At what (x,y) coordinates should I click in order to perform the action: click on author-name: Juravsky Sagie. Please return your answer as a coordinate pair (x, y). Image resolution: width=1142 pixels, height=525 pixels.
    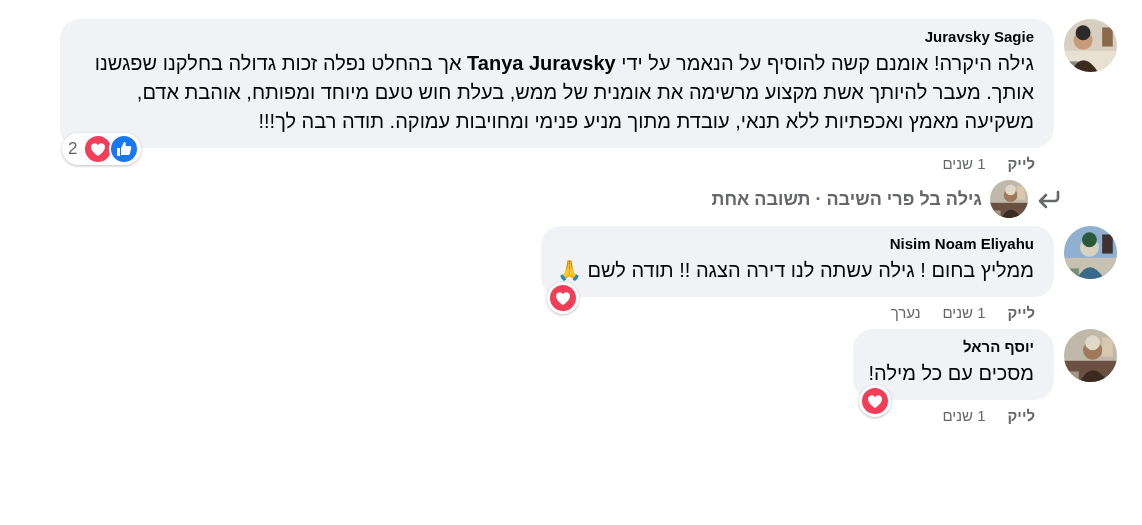
    Looking at the image, I should click on (555, 36).